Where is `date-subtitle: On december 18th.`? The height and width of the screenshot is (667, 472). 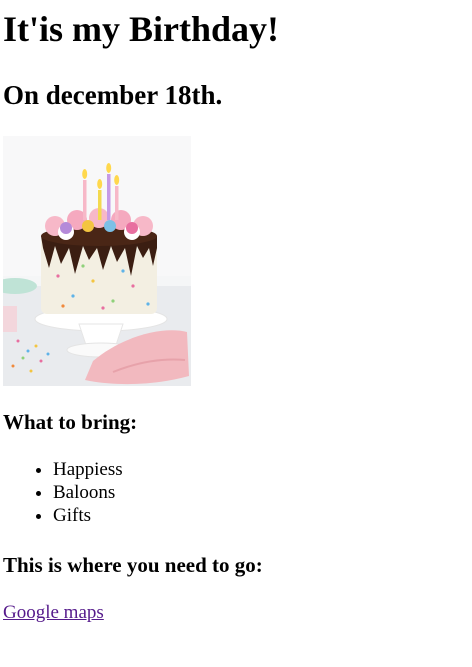 date-subtitle: On december 18th. is located at coordinates (113, 95).